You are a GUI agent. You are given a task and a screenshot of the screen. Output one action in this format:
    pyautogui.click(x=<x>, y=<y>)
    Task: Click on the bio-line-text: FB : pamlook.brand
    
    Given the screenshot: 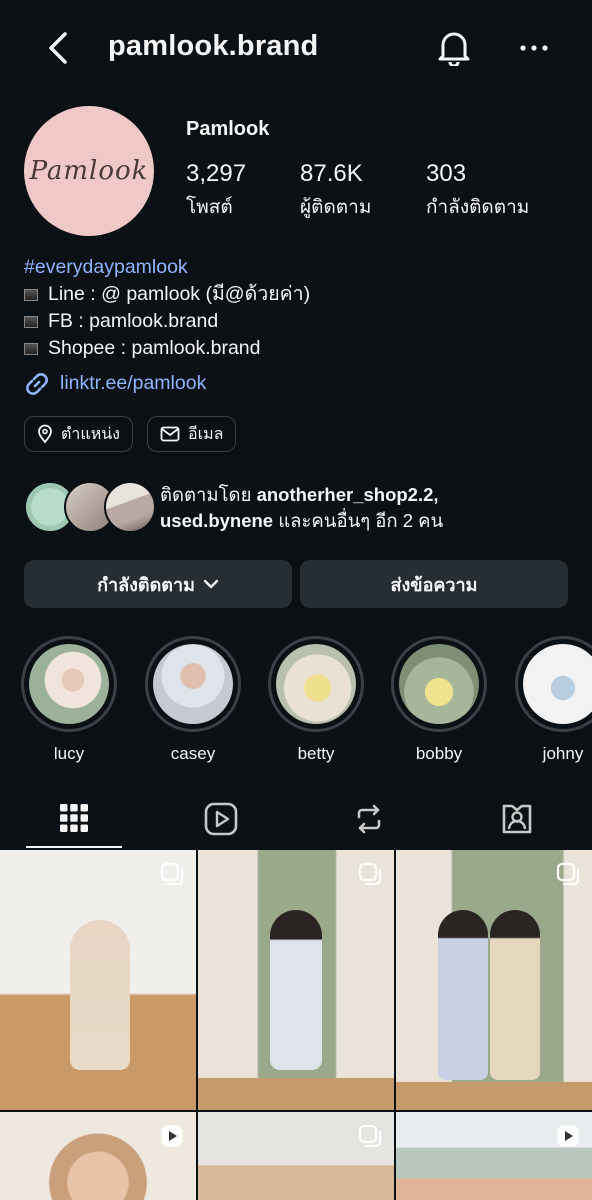 What is the action you would take?
    pyautogui.click(x=133, y=321)
    